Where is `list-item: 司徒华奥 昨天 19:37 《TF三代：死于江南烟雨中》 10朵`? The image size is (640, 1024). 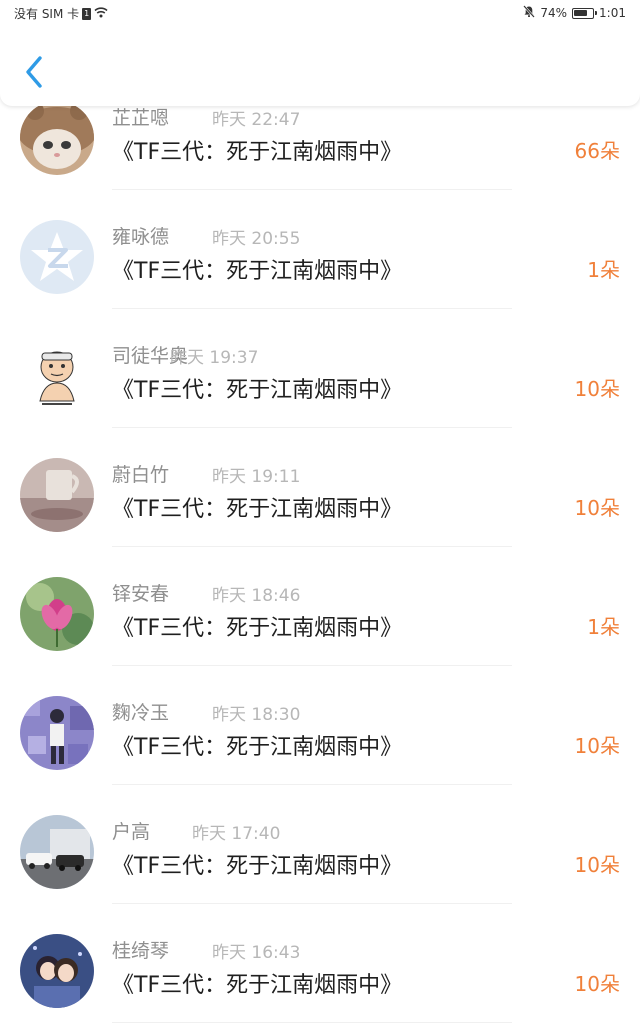 list-item: 司徒华奥 昨天 19:37 《TF三代：死于江南烟雨中》 10朵 is located at coordinates (320, 398).